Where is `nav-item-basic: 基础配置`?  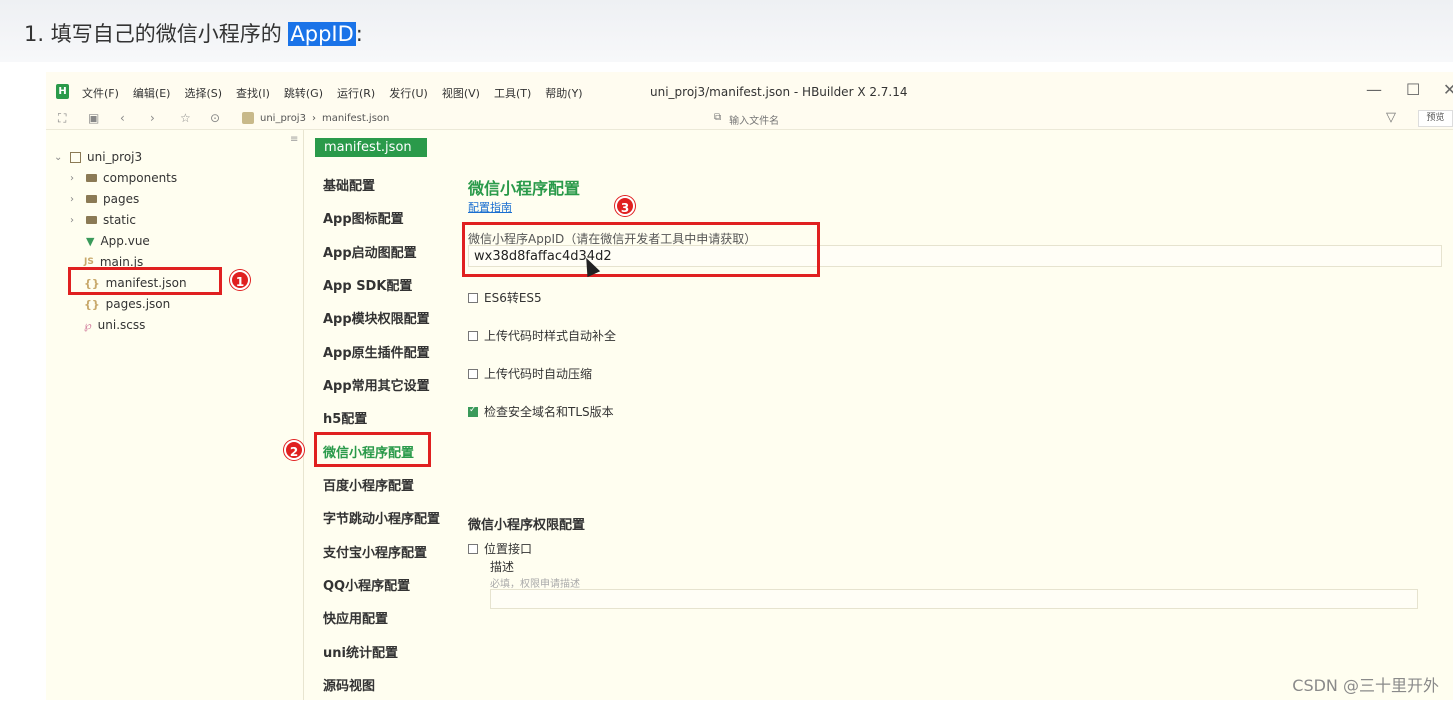 nav-item-basic: 基础配置 is located at coordinates (349, 184).